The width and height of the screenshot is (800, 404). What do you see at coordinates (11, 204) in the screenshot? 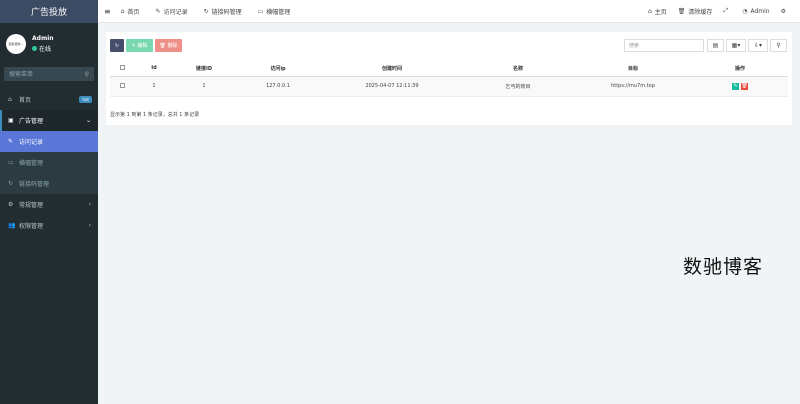
I see `cogs-icon: ⚙` at bounding box center [11, 204].